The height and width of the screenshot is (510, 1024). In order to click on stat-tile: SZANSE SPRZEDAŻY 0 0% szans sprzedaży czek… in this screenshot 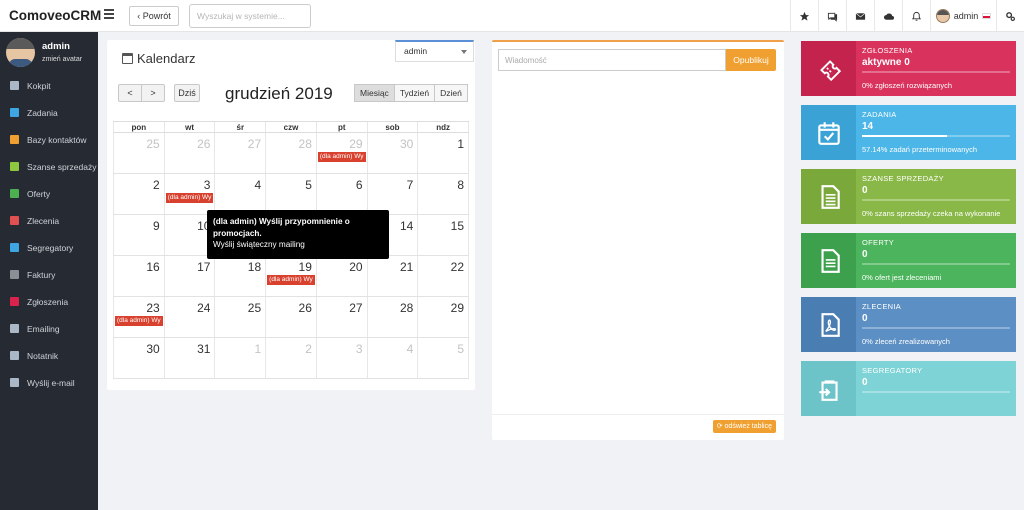, I will do `click(908, 196)`.